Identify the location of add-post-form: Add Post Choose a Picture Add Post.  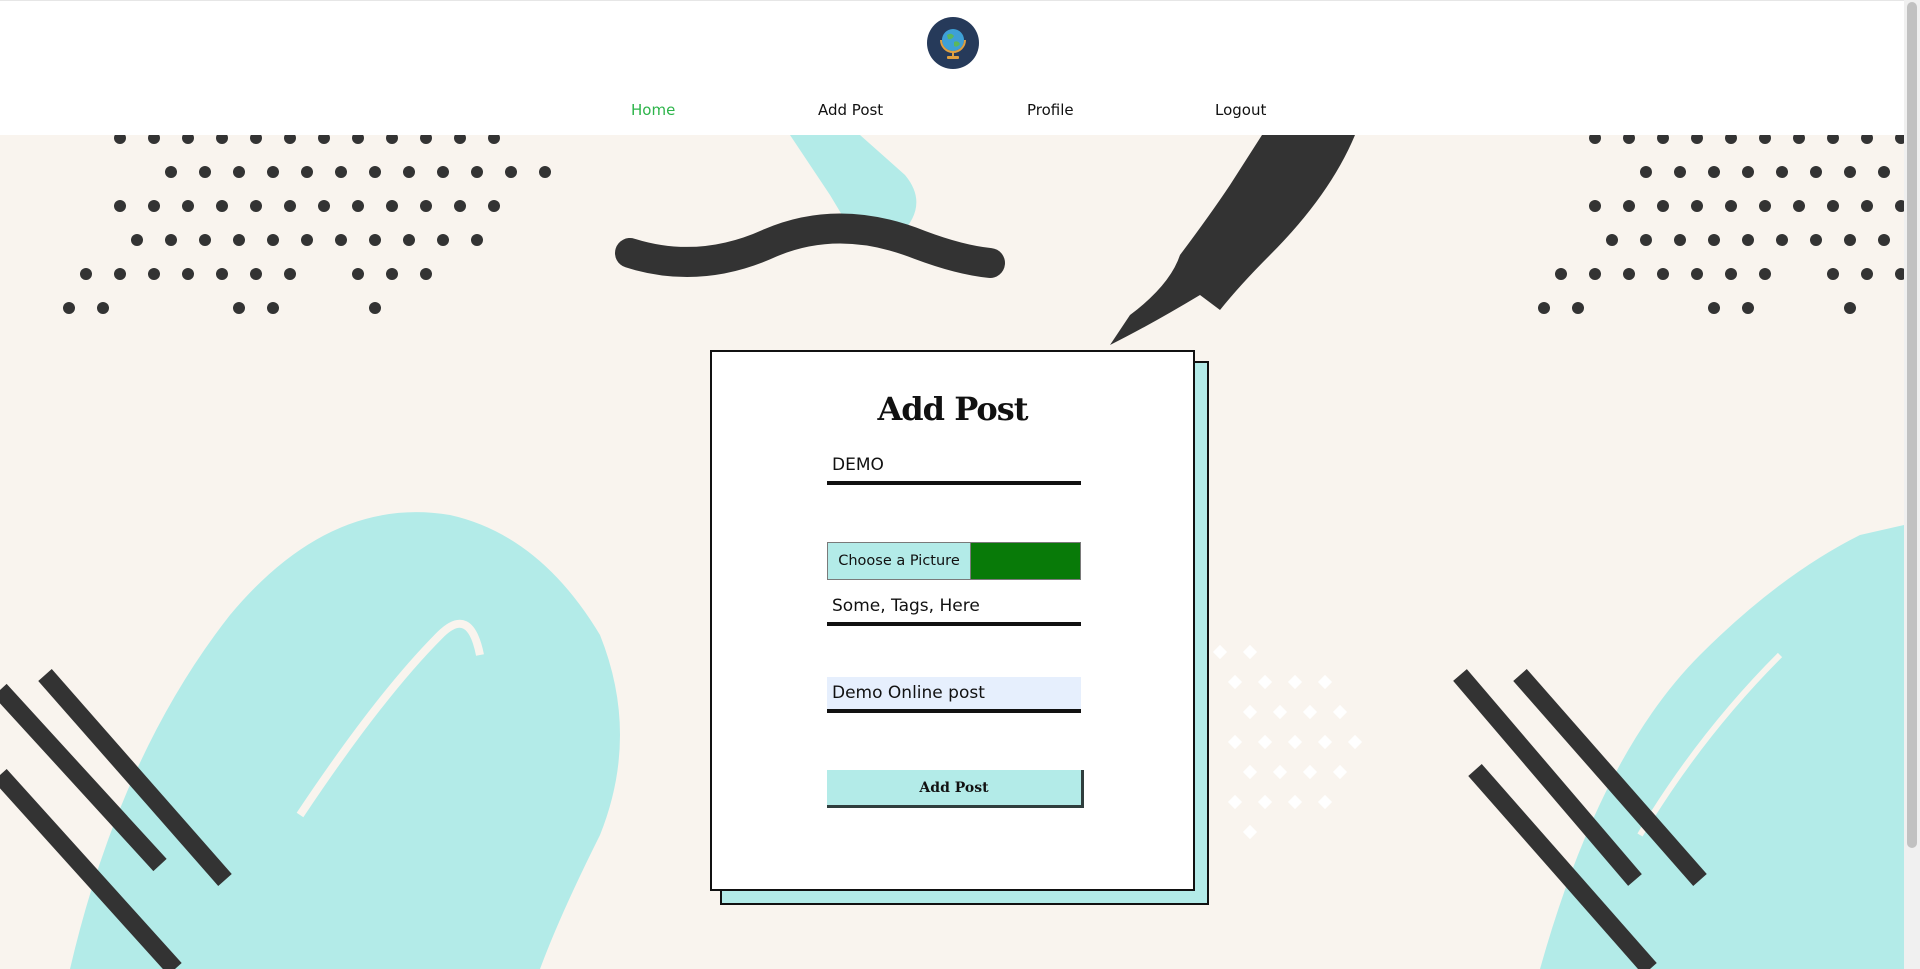
(952, 620).